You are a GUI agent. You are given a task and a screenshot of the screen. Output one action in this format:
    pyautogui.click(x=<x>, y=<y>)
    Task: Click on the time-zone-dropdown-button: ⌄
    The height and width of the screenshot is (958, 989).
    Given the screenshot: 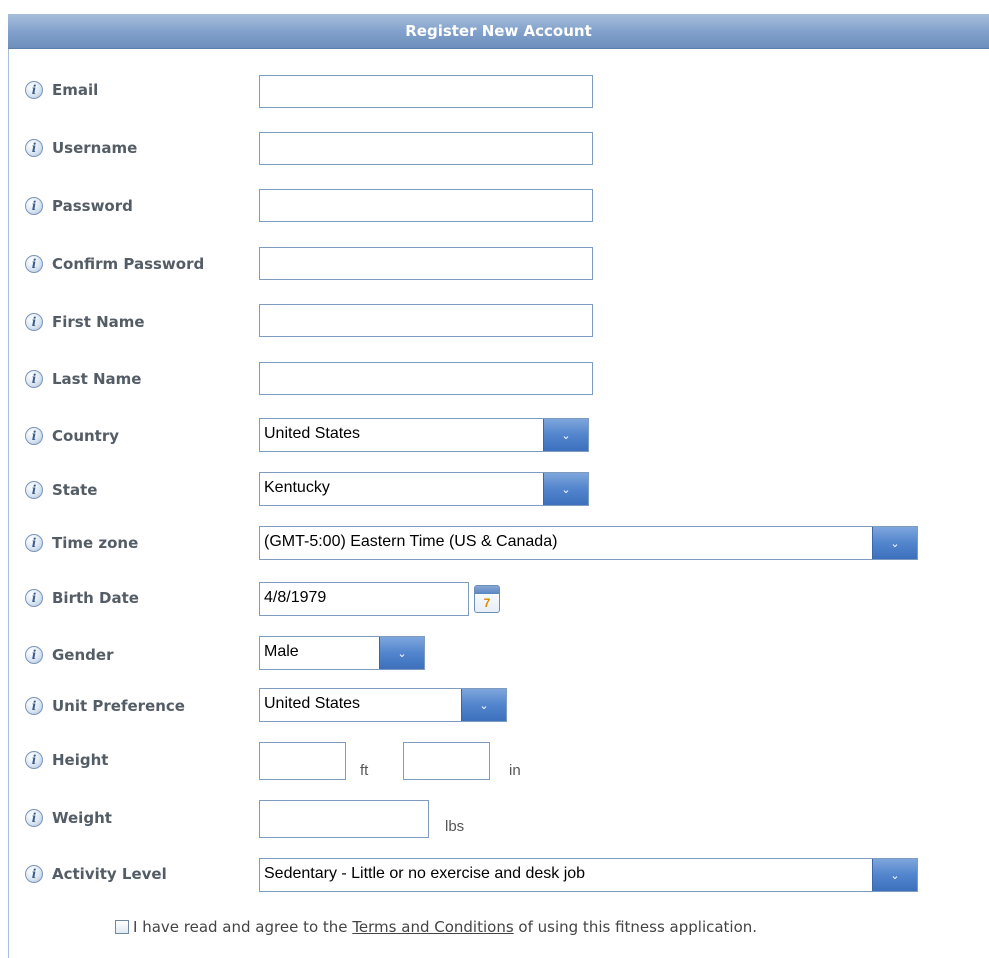 What is the action you would take?
    pyautogui.click(x=894, y=543)
    